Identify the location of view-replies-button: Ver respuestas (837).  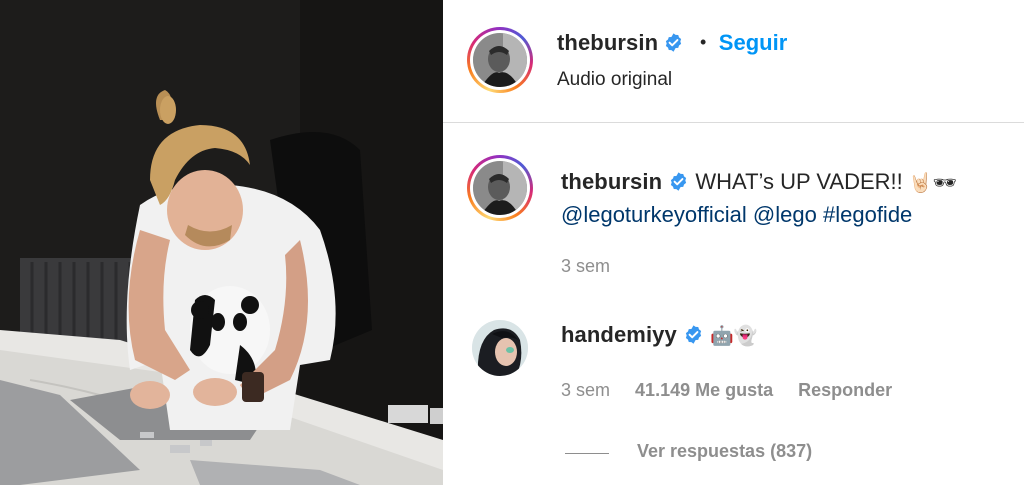
(724, 451).